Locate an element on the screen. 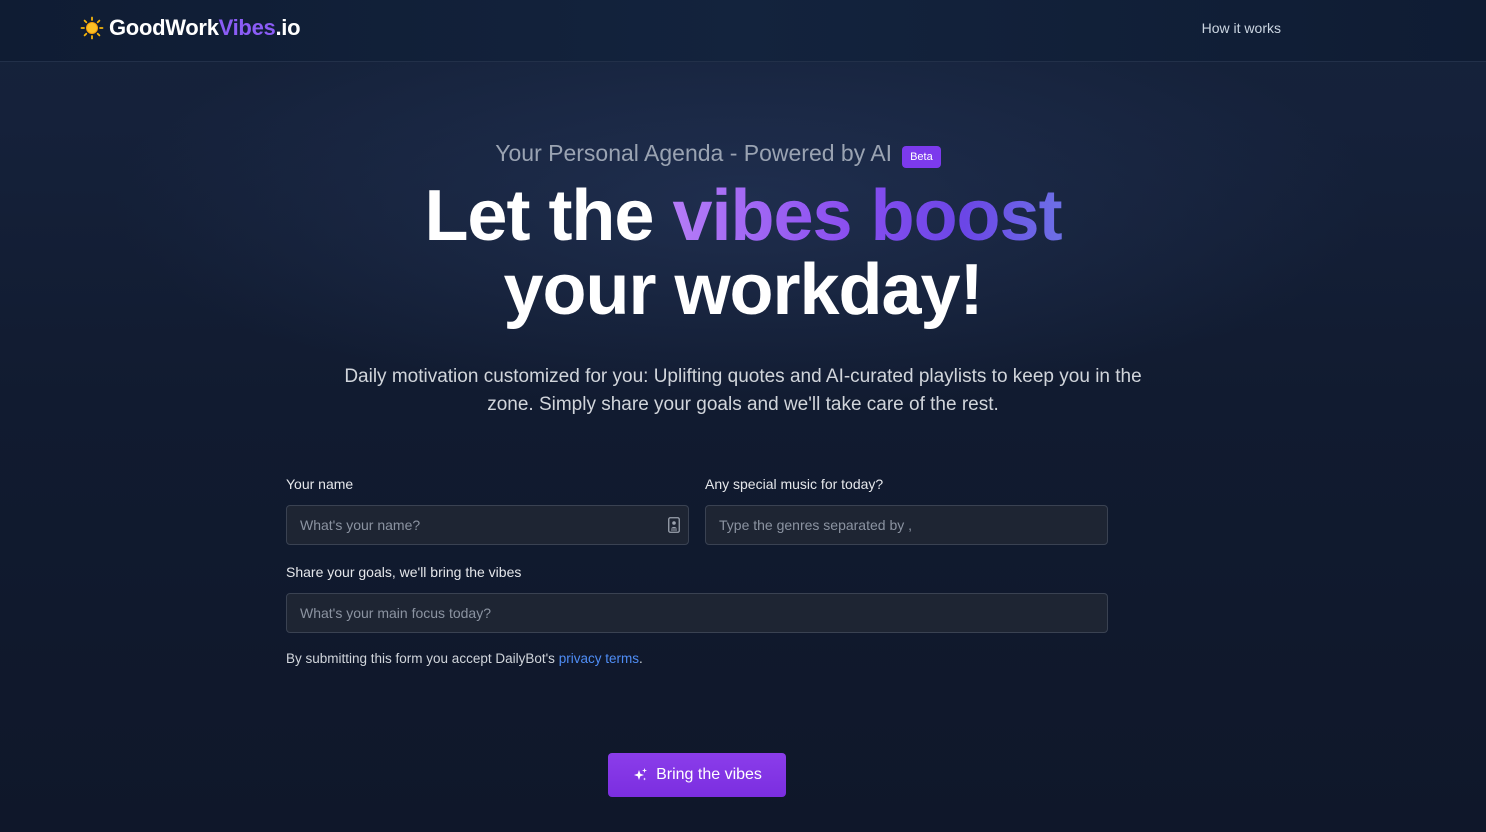 The width and height of the screenshot is (1486, 832). logo-text-io: .io is located at coordinates (288, 27).